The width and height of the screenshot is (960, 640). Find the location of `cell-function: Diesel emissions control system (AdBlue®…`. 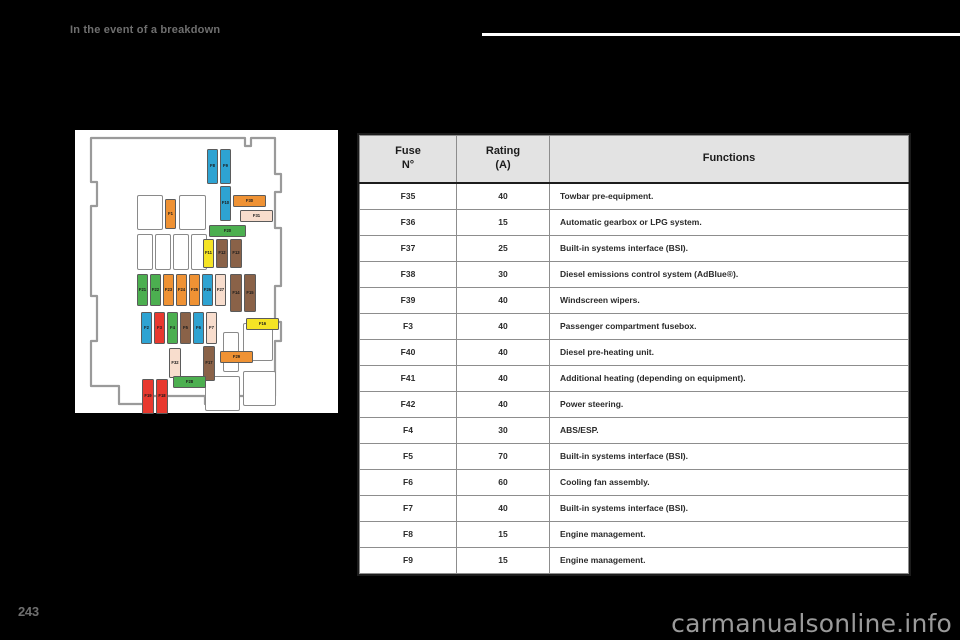

cell-function: Diesel emissions control system (AdBlue®… is located at coordinates (729, 274).